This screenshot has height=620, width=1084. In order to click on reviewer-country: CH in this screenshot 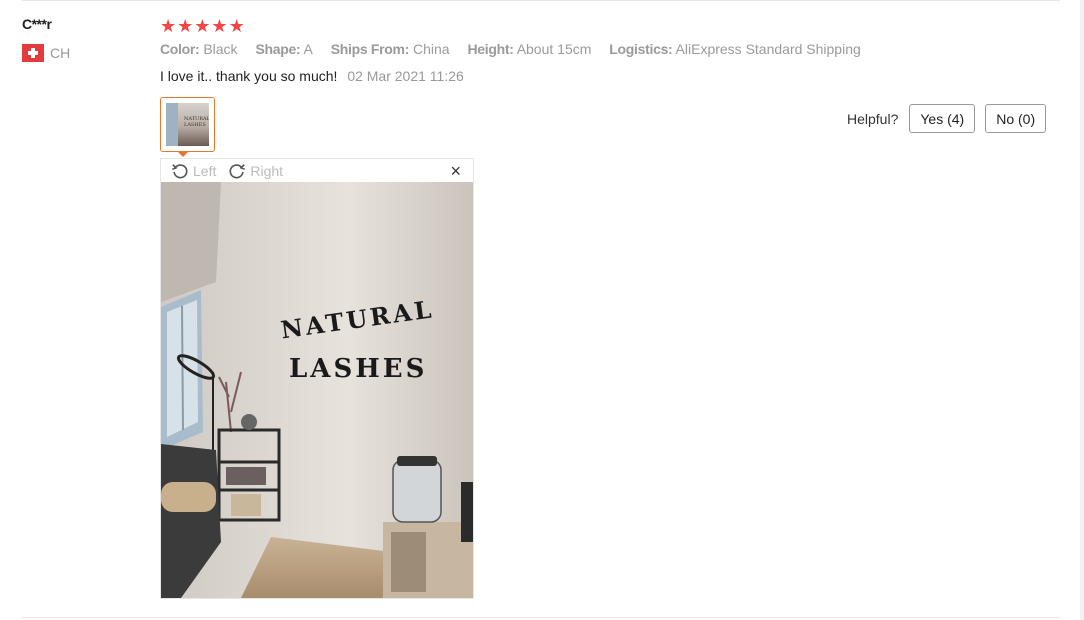, I will do `click(46, 53)`.